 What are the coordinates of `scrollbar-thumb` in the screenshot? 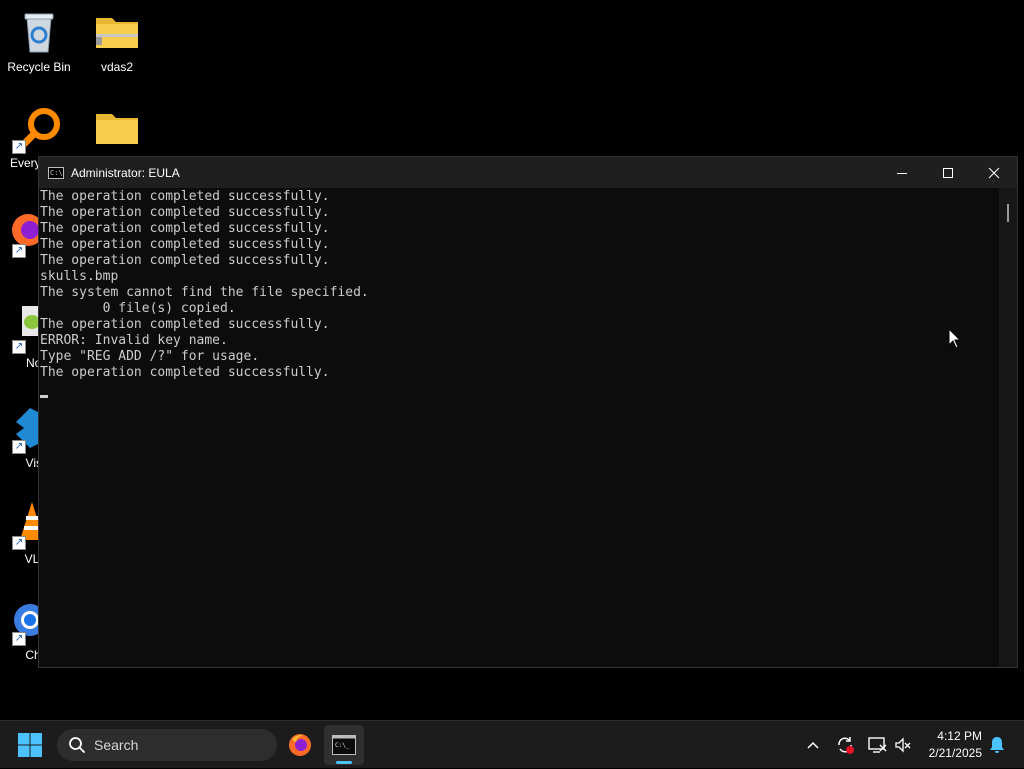 It's located at (1008, 213).